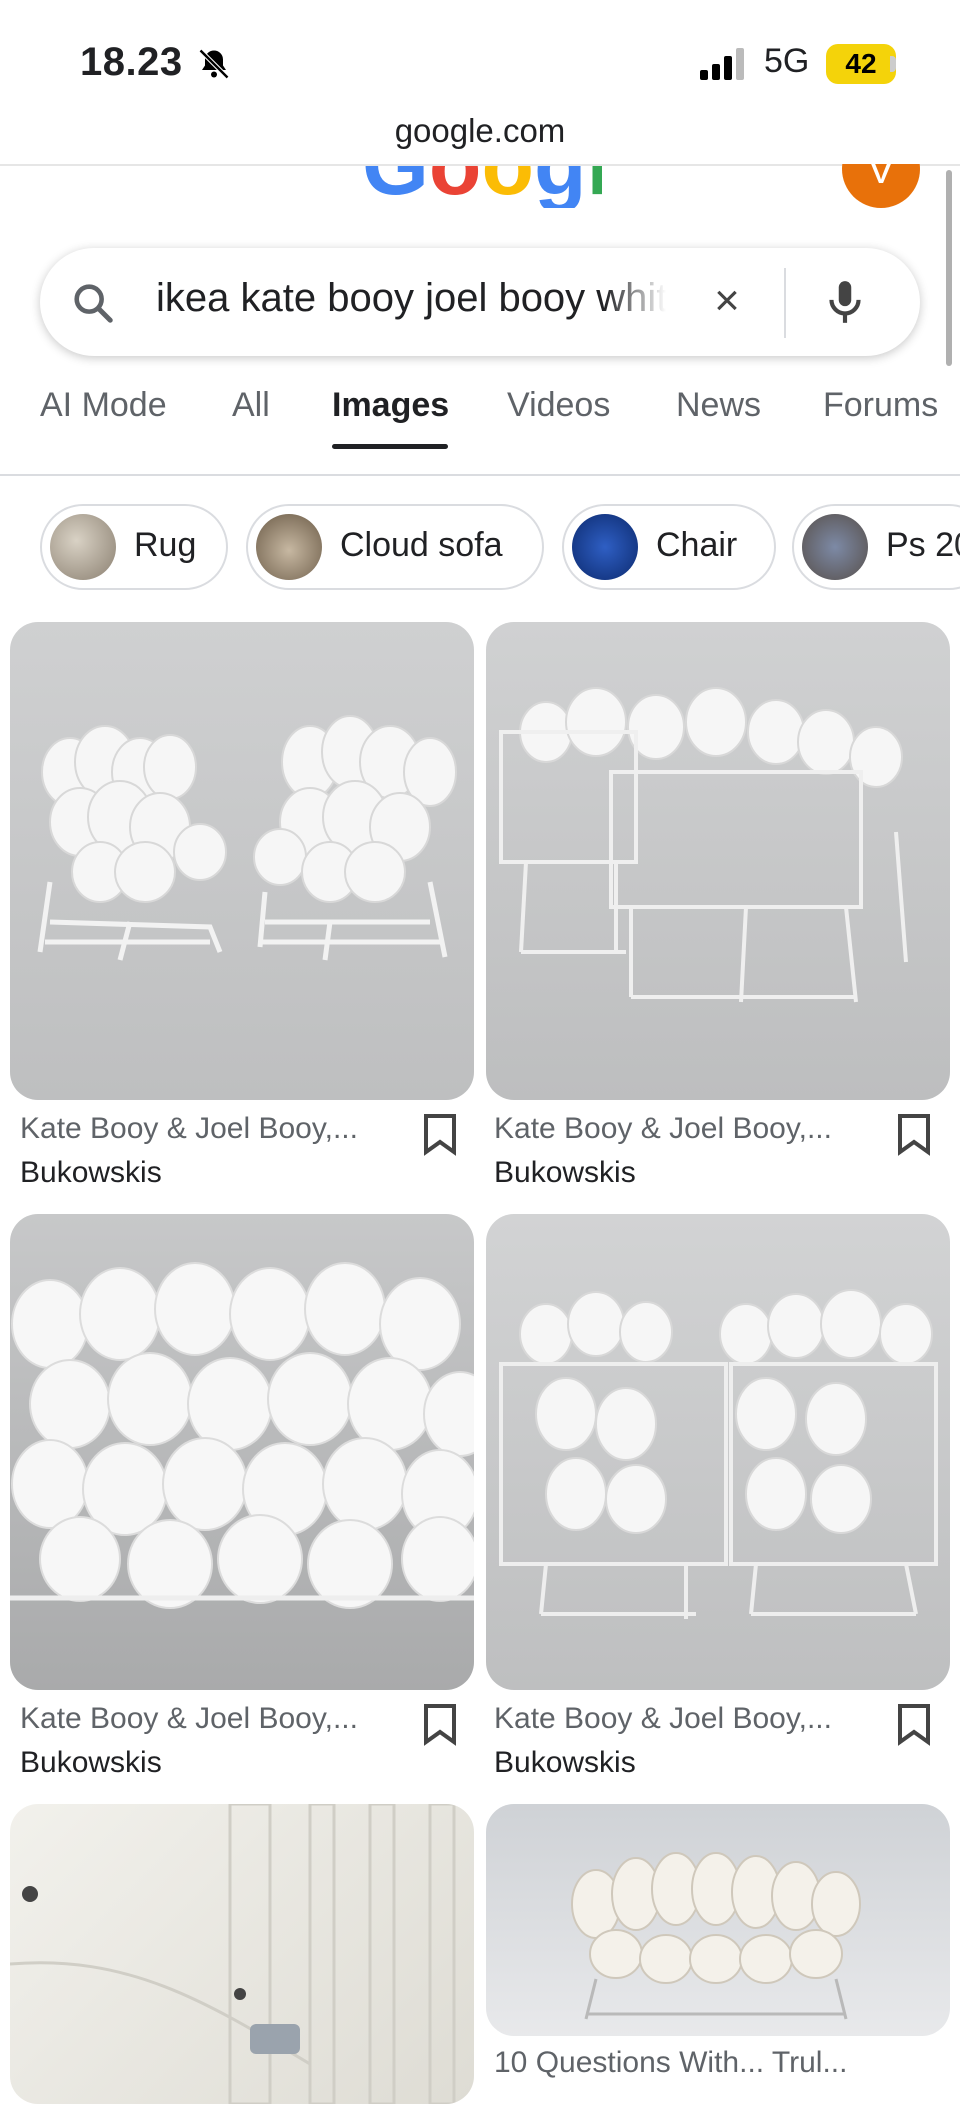 The width and height of the screenshot is (960, 2104). Describe the element at coordinates (480, 131) in the screenshot. I see `address-bar-url: google.com` at that location.